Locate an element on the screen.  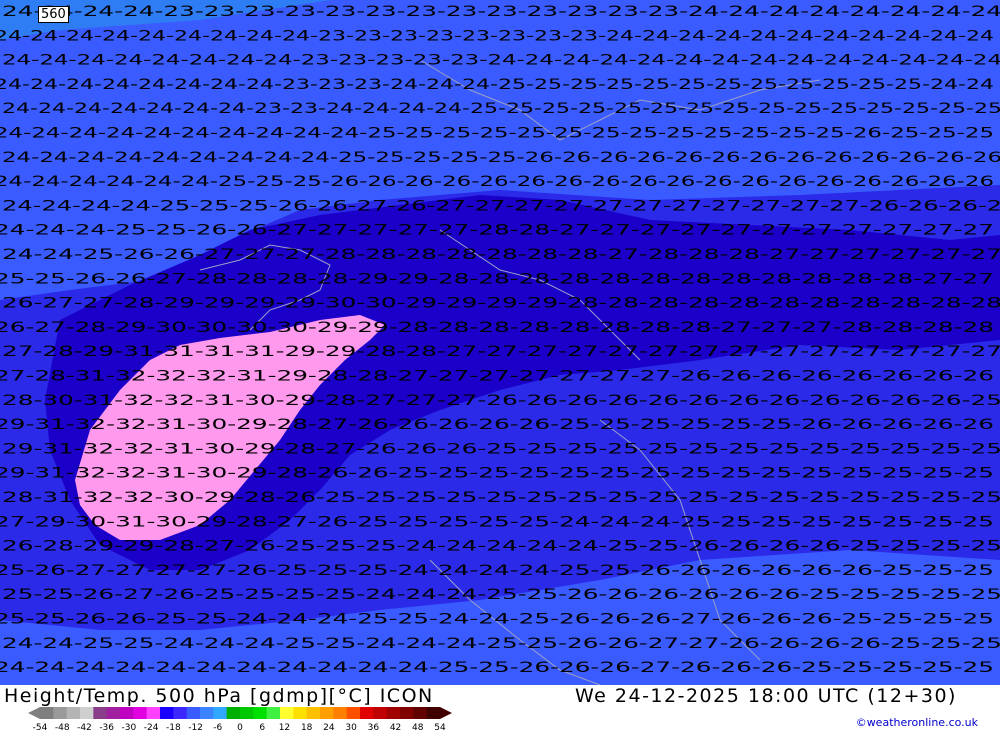
scale-tick-label: 42 is located at coordinates (395, 727).